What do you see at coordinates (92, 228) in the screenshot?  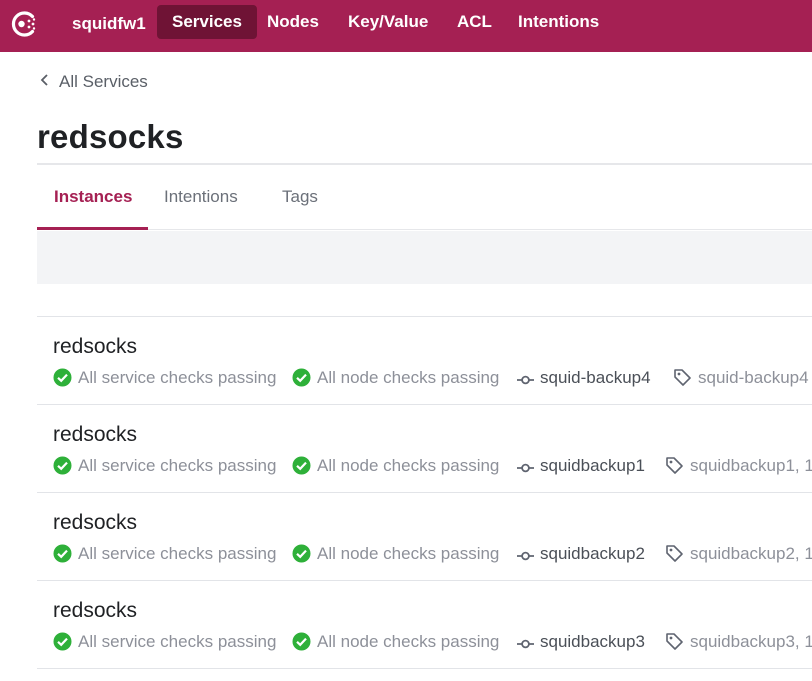 I see `active-tab-indicator` at bounding box center [92, 228].